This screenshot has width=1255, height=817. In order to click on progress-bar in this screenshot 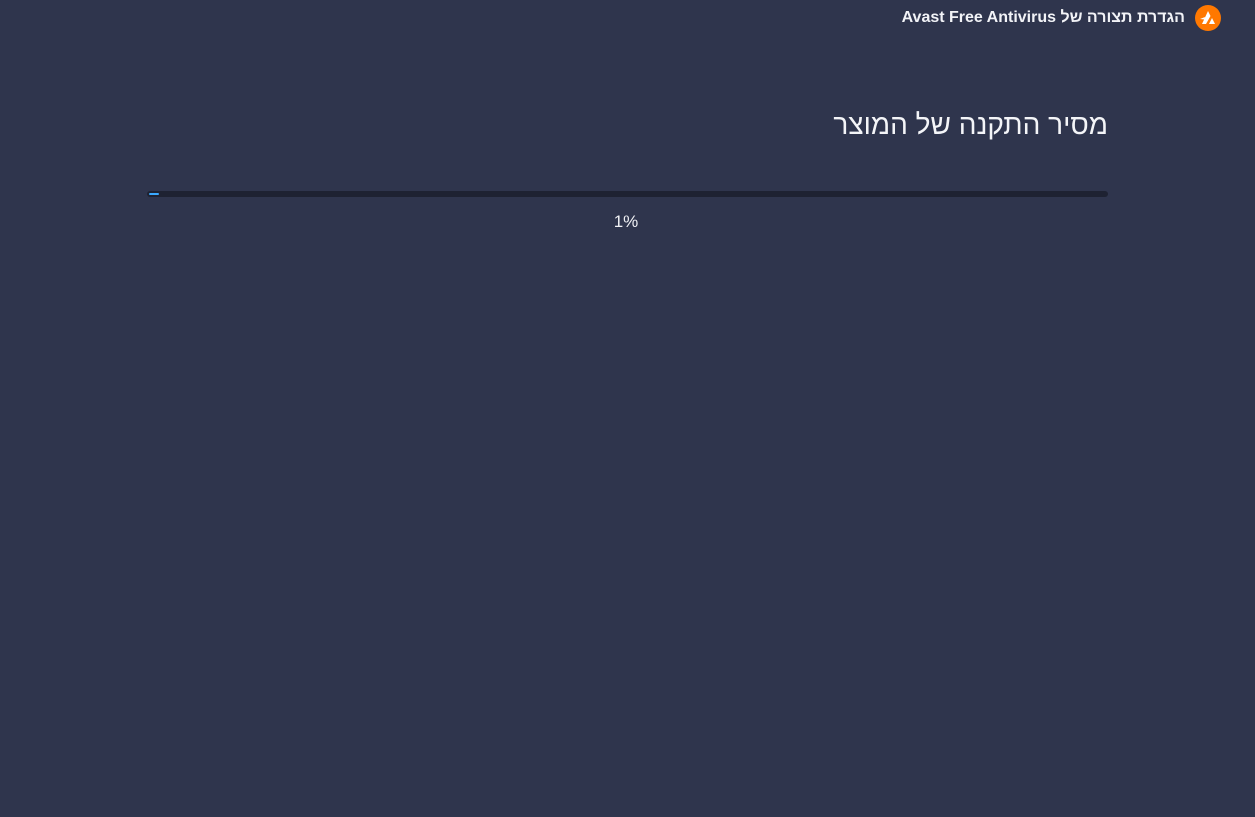, I will do `click(627, 194)`.